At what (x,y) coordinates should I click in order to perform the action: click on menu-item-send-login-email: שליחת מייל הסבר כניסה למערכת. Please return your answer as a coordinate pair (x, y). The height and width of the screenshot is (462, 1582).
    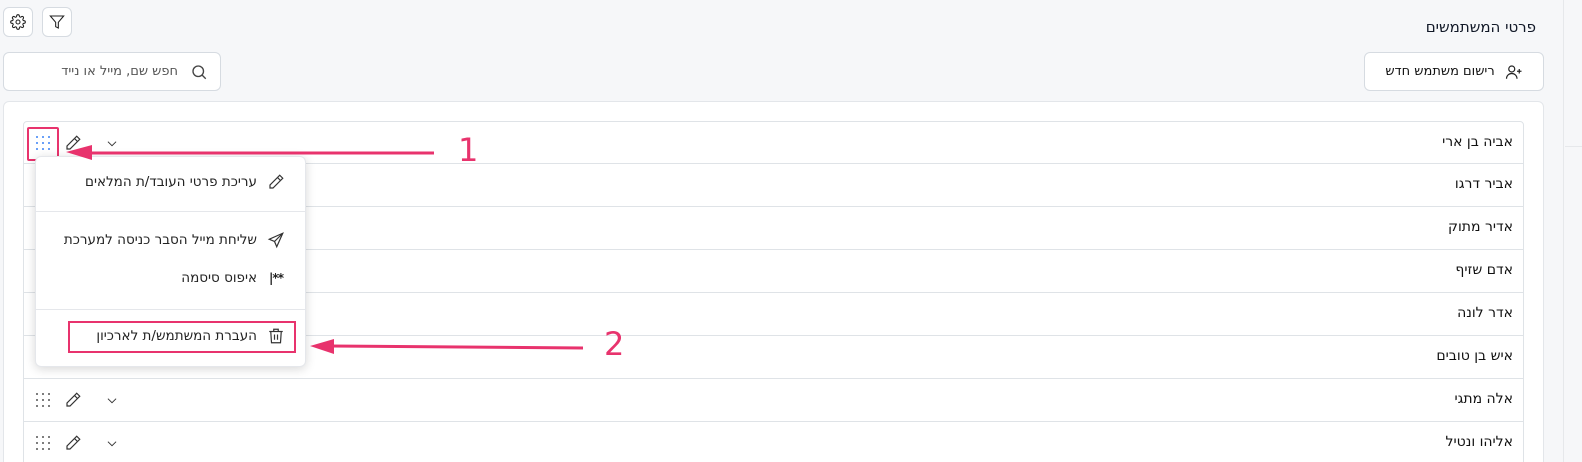
    Looking at the image, I should click on (174, 240).